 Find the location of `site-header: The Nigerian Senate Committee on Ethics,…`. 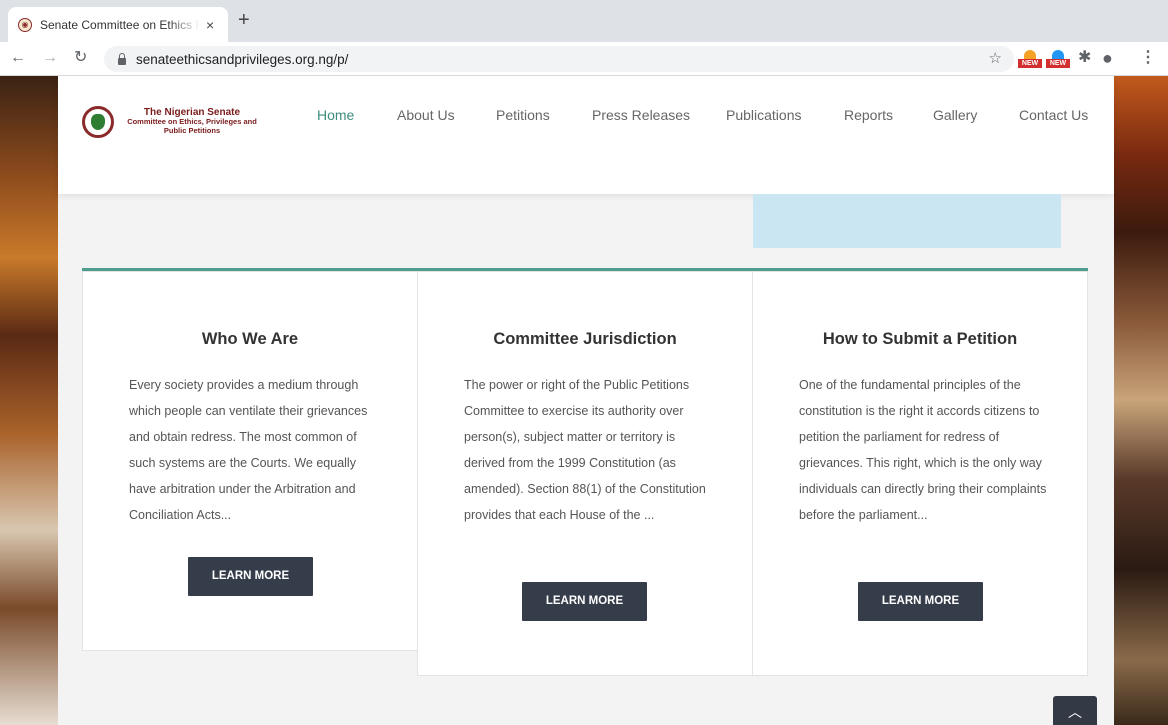

site-header: The Nigerian Senate Committee on Ethics,… is located at coordinates (586, 135).